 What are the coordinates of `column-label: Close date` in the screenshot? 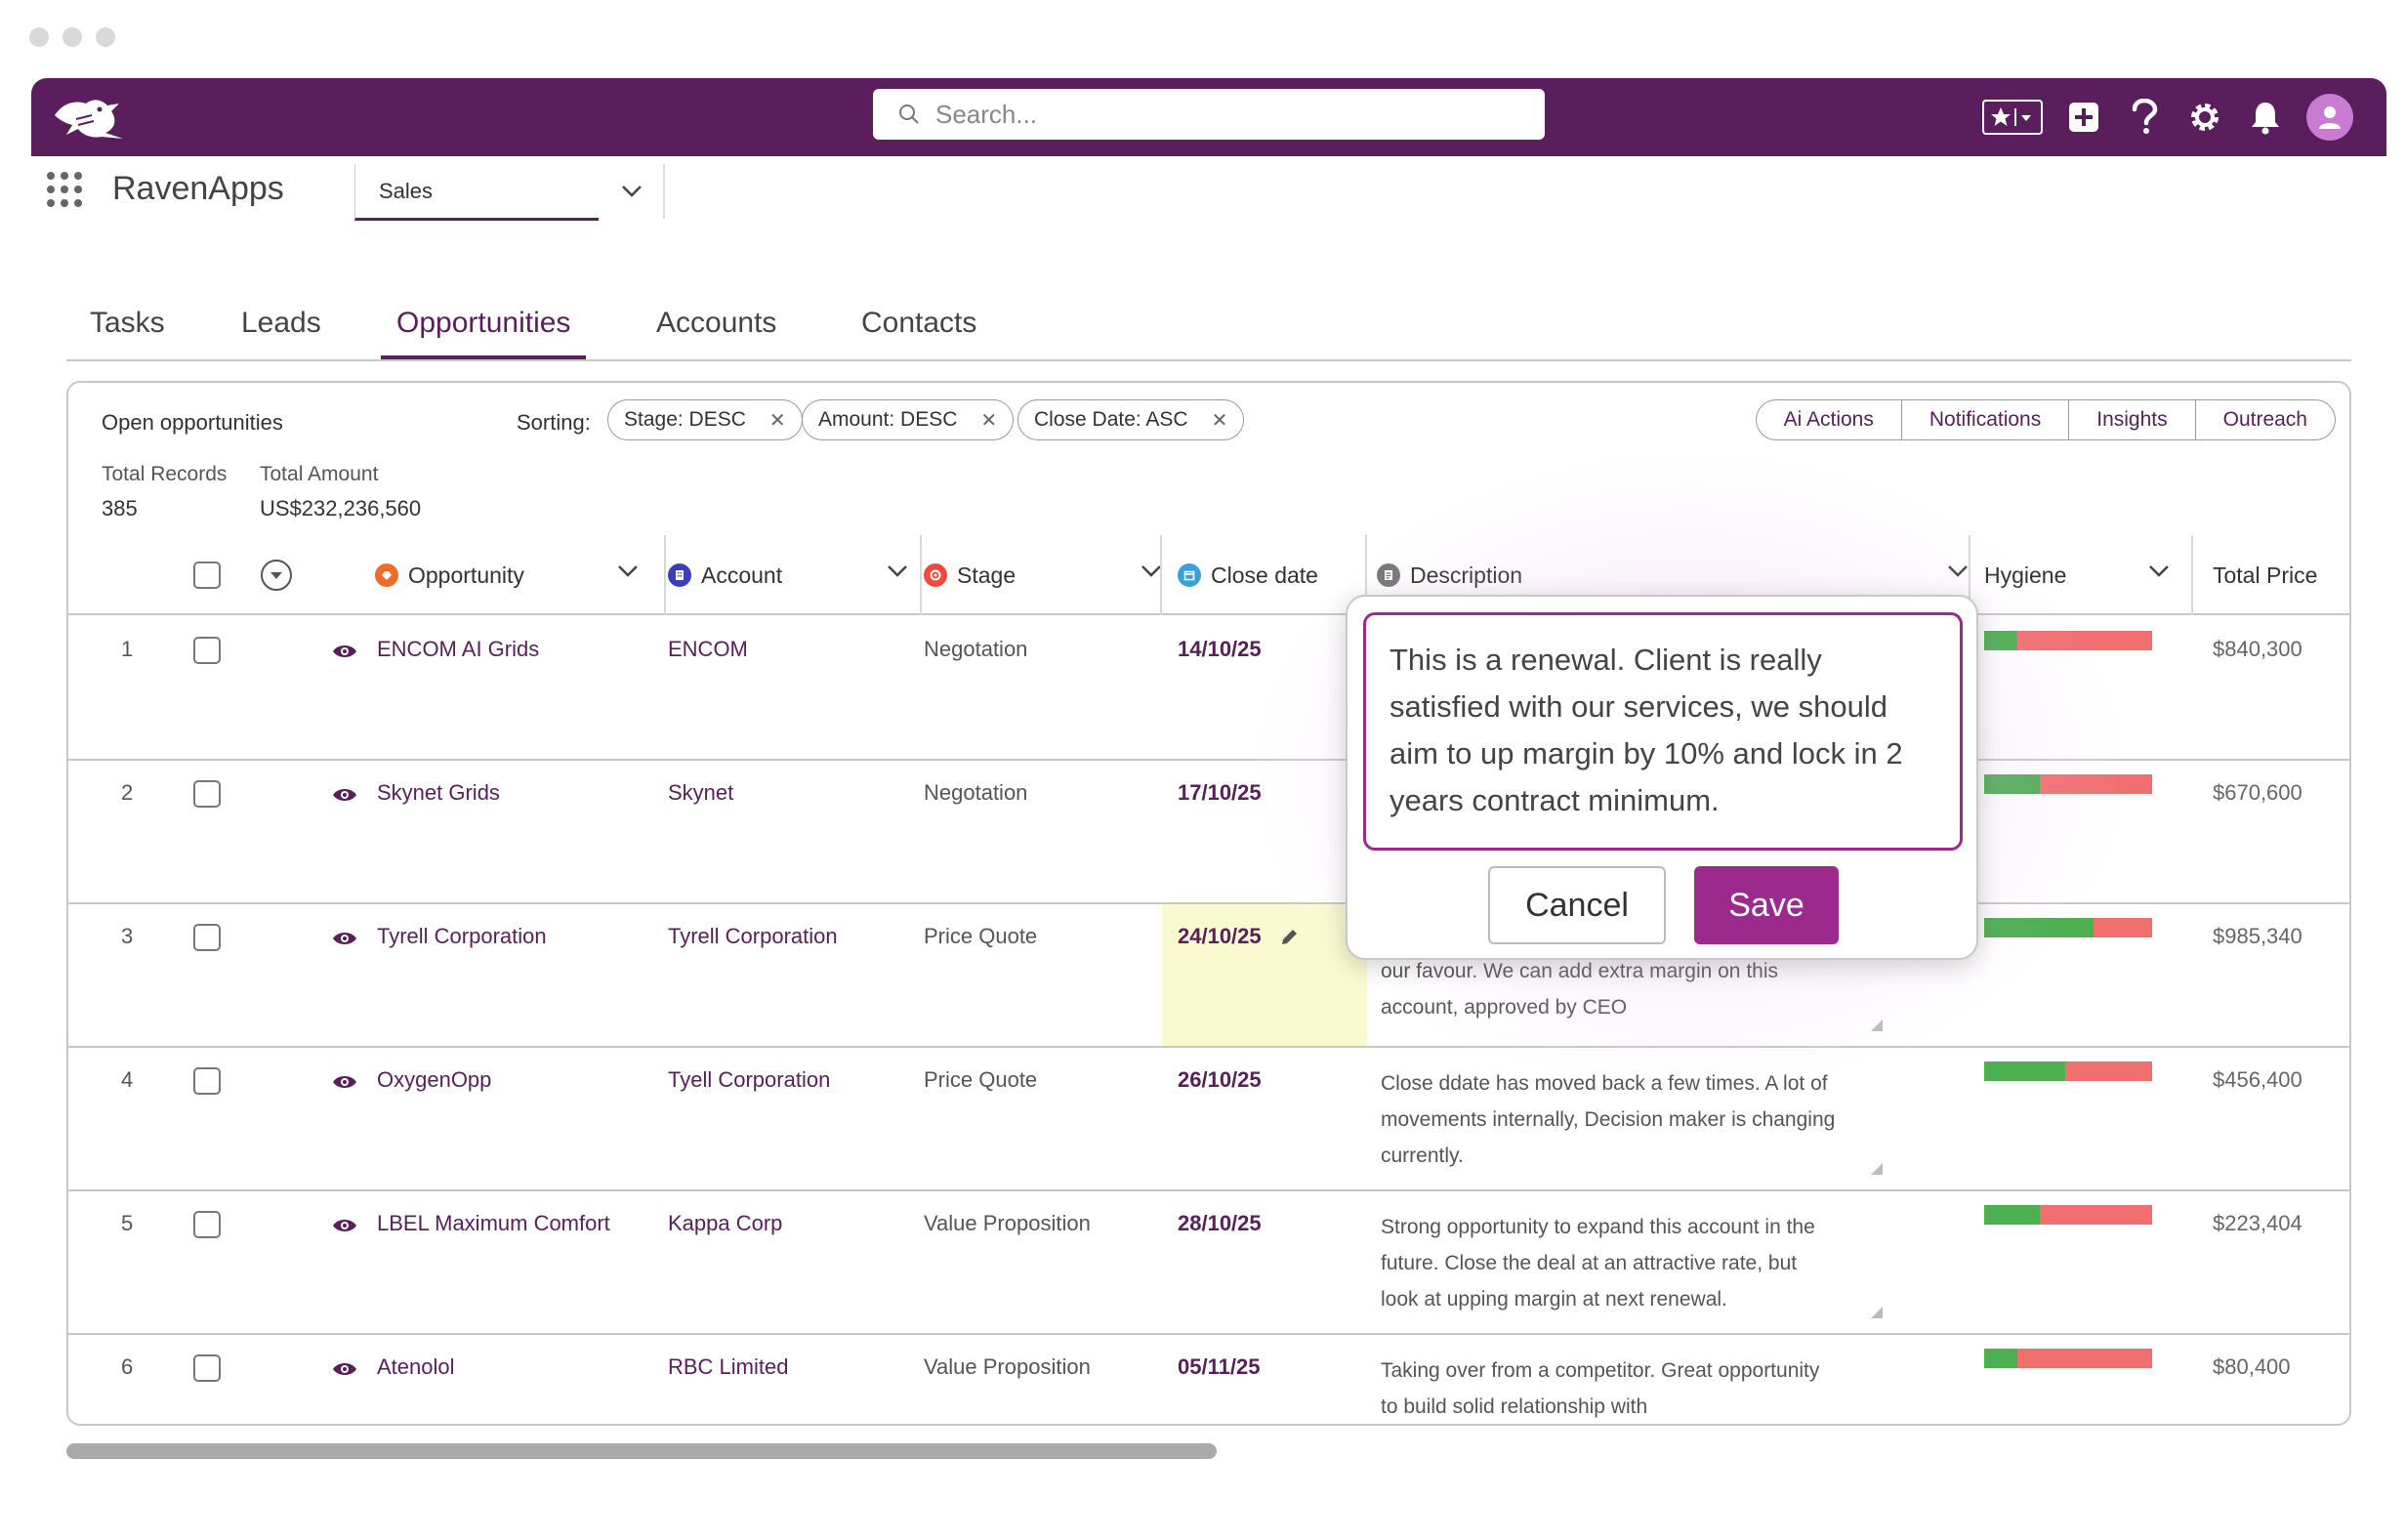 It's located at (1264, 575).